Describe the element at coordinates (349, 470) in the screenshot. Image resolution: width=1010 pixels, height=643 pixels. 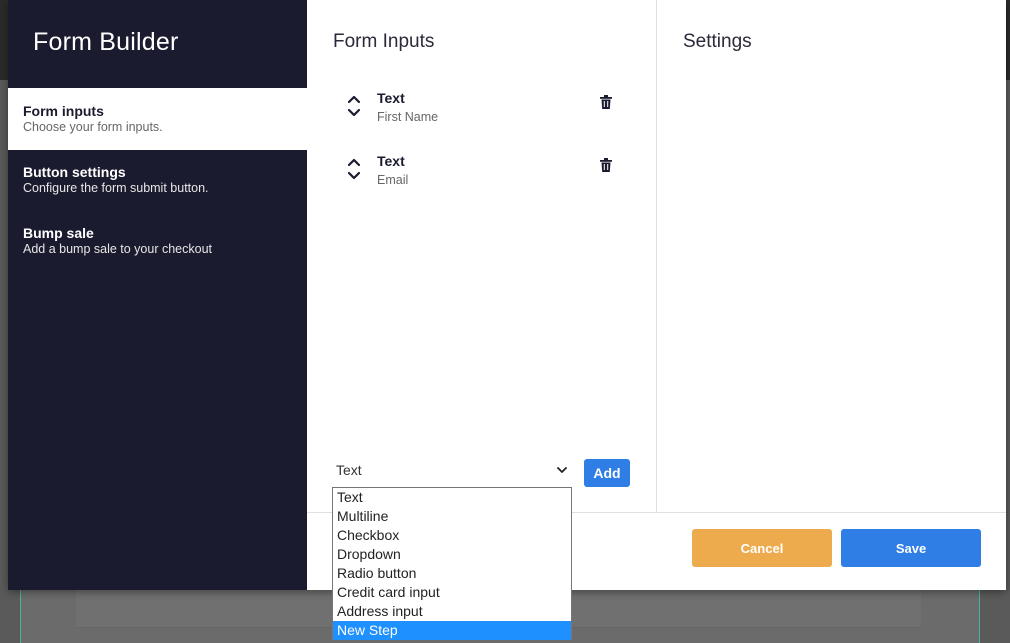
I see `select-value: Text` at that location.